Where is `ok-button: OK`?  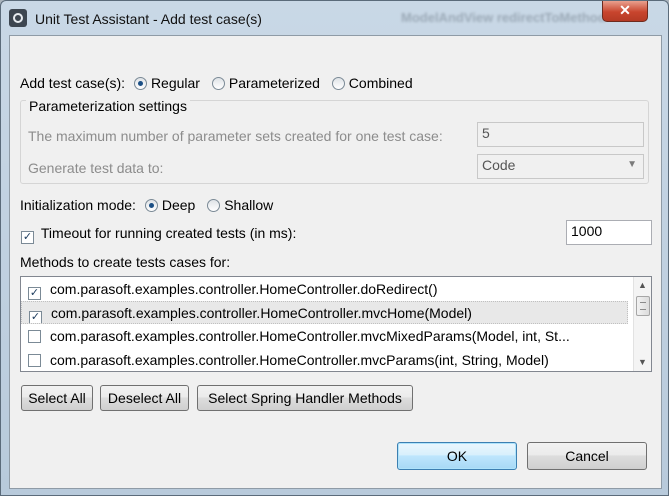
ok-button: OK is located at coordinates (457, 456).